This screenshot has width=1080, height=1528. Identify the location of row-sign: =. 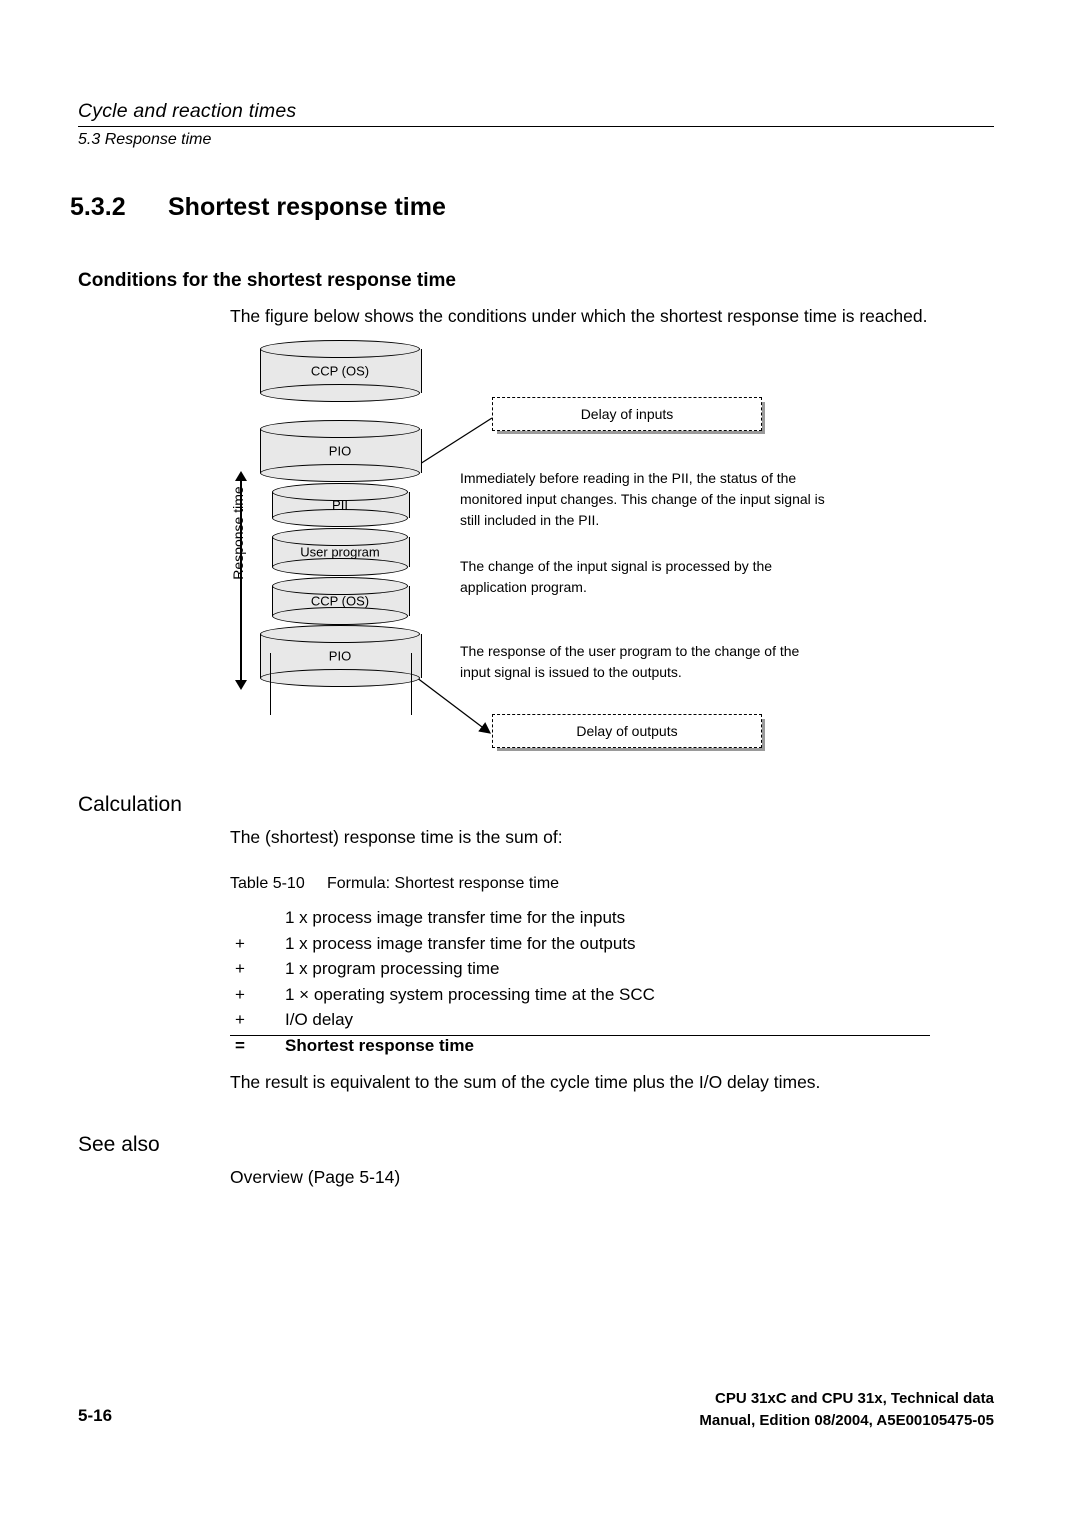
(240, 1045).